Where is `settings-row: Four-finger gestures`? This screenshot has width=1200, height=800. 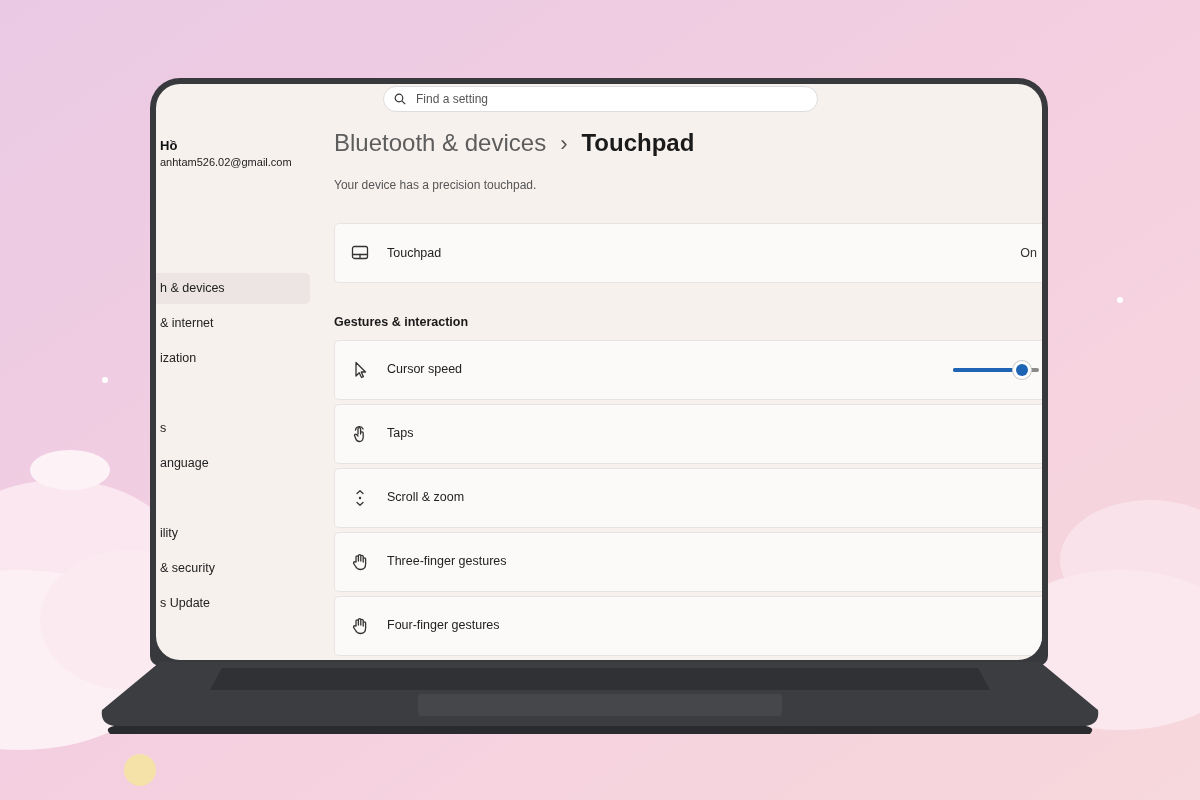 settings-row: Four-finger gestures is located at coordinates (688, 625).